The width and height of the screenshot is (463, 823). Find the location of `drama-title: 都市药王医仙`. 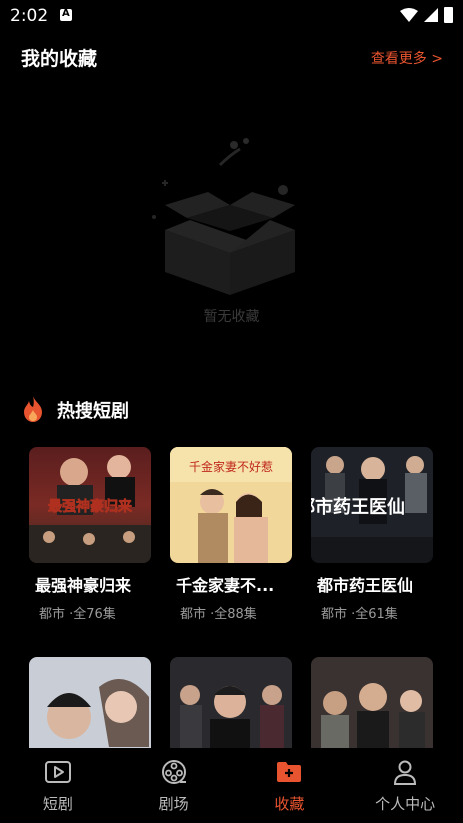

drama-title: 都市药王医仙 is located at coordinates (365, 585).